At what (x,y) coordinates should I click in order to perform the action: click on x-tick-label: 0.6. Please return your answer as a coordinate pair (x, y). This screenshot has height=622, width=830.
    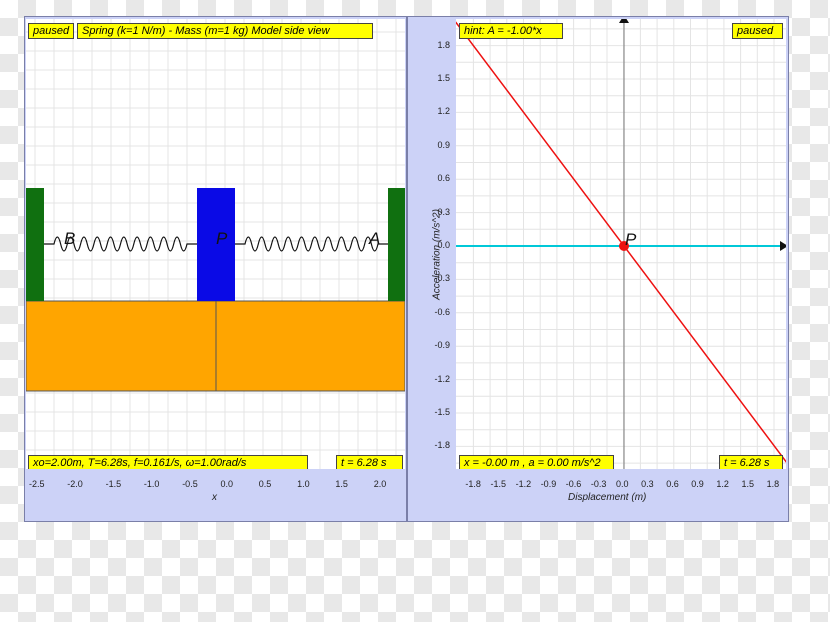
    Looking at the image, I should click on (672, 484).